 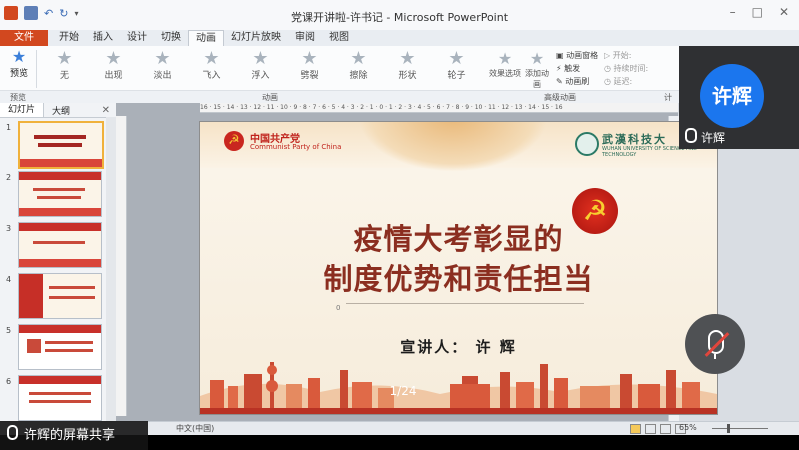 I want to click on group-label-animation: 动画, so click(x=270, y=97).